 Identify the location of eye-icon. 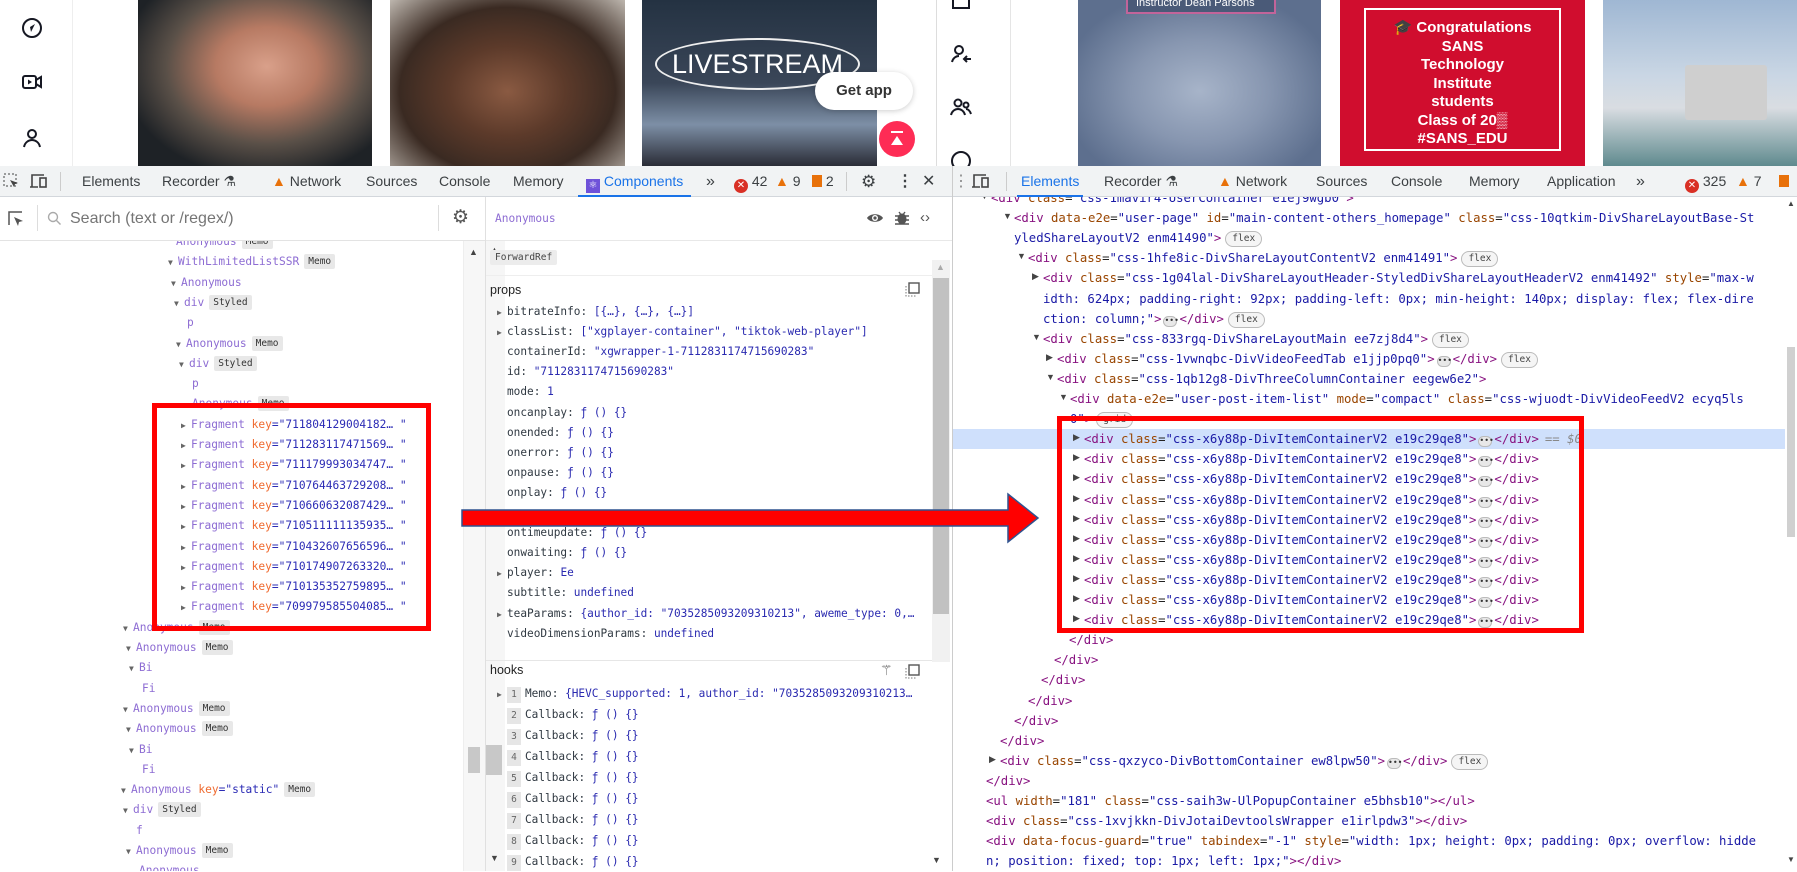
(875, 218).